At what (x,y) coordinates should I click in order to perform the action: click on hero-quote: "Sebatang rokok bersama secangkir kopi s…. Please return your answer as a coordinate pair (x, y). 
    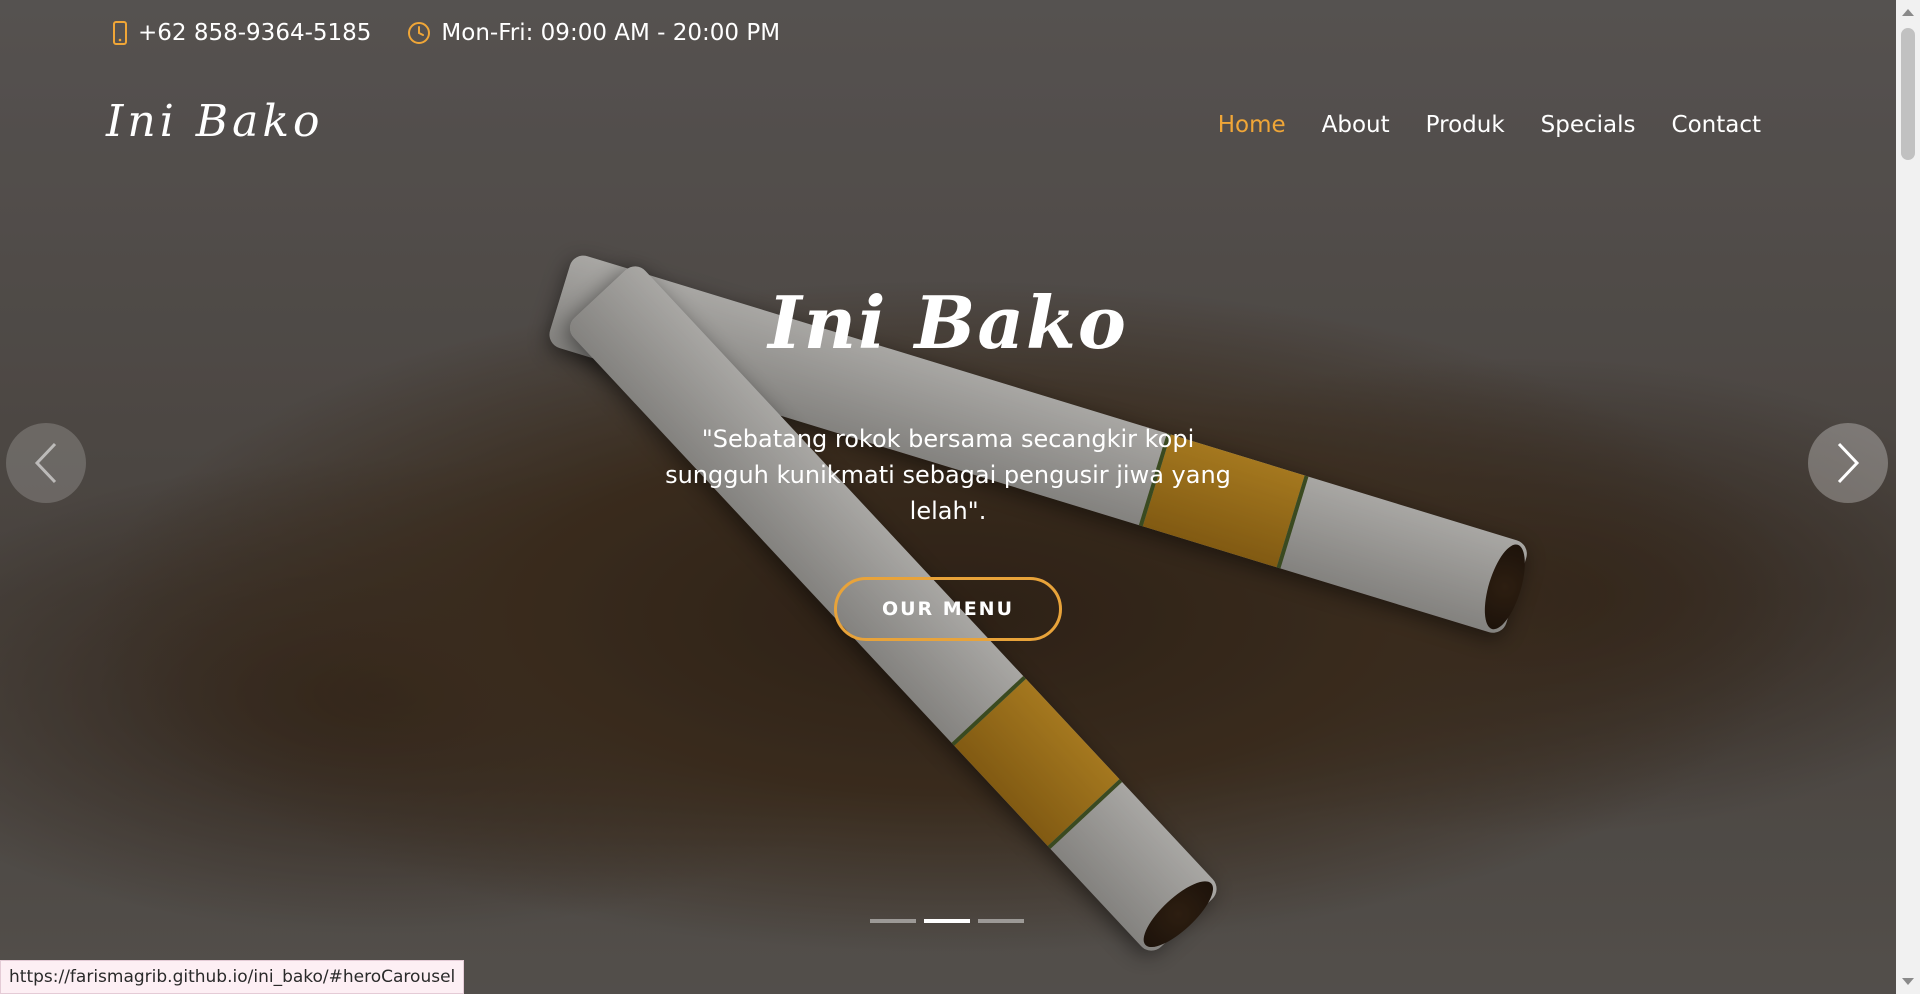
    Looking at the image, I should click on (948, 475).